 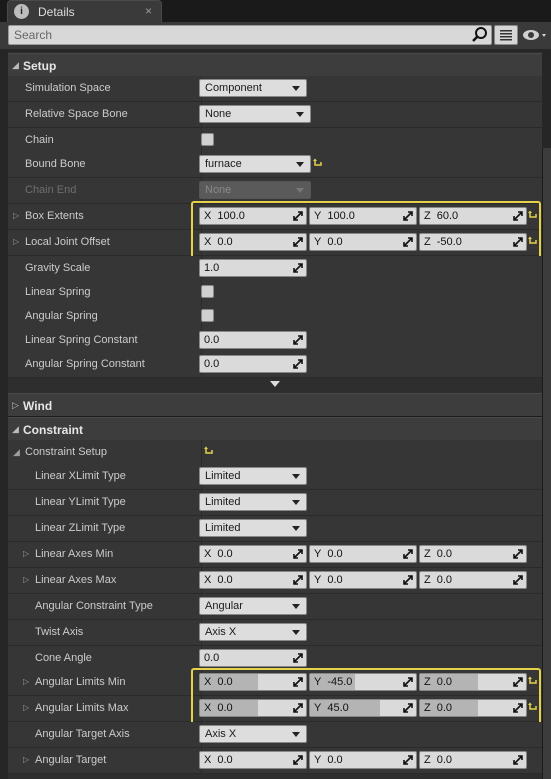 I want to click on list-view-button, so click(x=506, y=35).